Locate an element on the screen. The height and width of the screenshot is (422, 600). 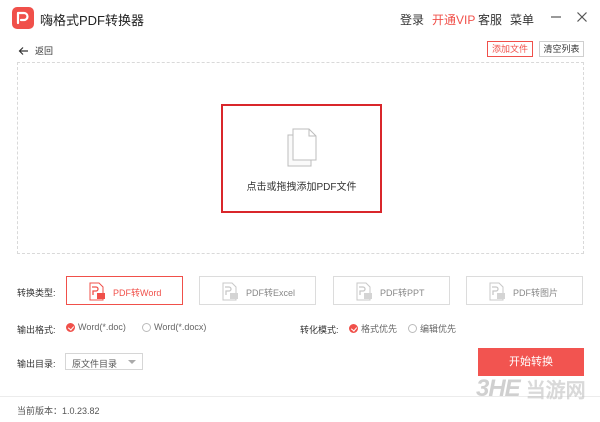
radio-label: 编辑优先 is located at coordinates (438, 329).